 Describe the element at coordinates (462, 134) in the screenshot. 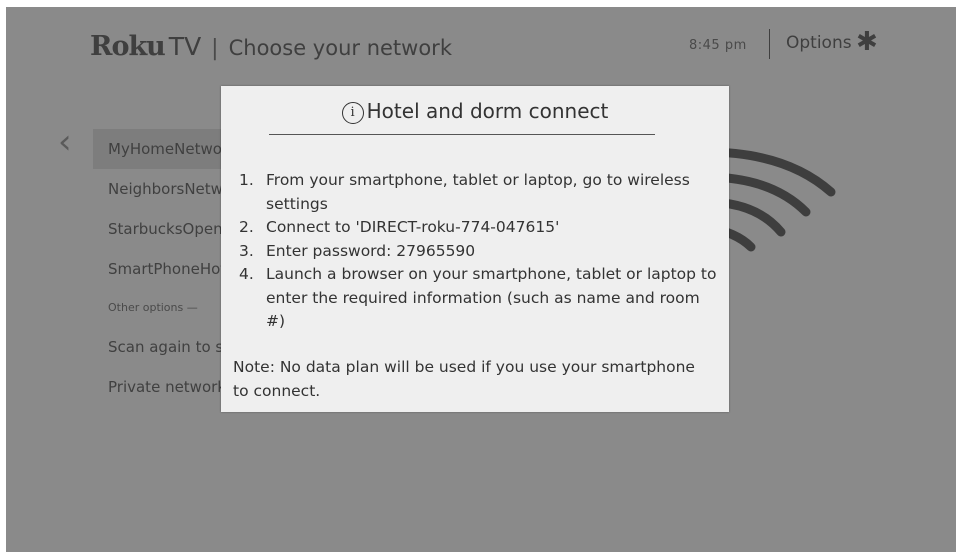

I see `dialog-title-divider` at that location.